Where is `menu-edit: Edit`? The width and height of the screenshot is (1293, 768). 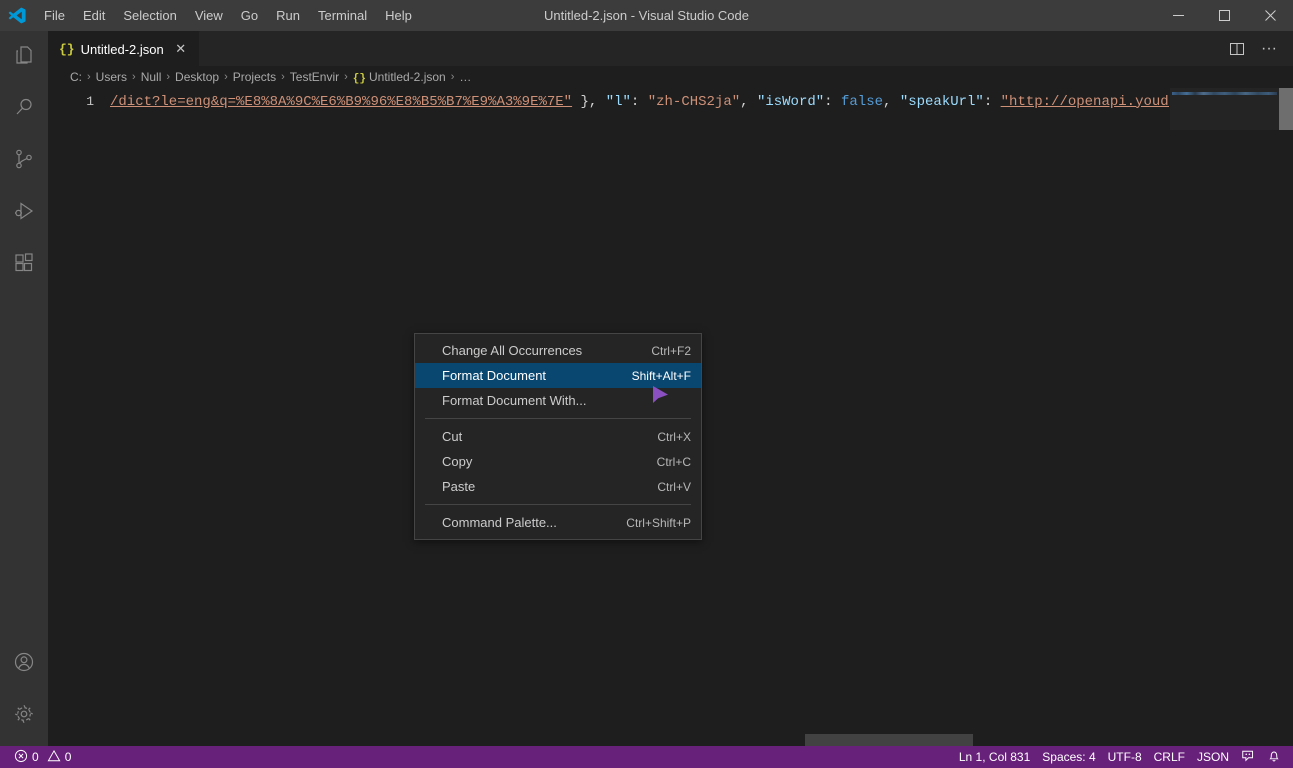 menu-edit: Edit is located at coordinates (94, 16).